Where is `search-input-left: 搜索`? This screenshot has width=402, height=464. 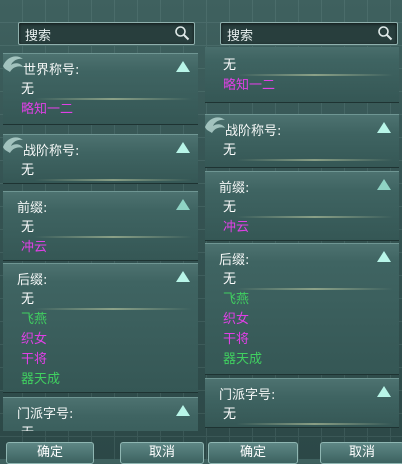 search-input-left: 搜索 is located at coordinates (106, 33).